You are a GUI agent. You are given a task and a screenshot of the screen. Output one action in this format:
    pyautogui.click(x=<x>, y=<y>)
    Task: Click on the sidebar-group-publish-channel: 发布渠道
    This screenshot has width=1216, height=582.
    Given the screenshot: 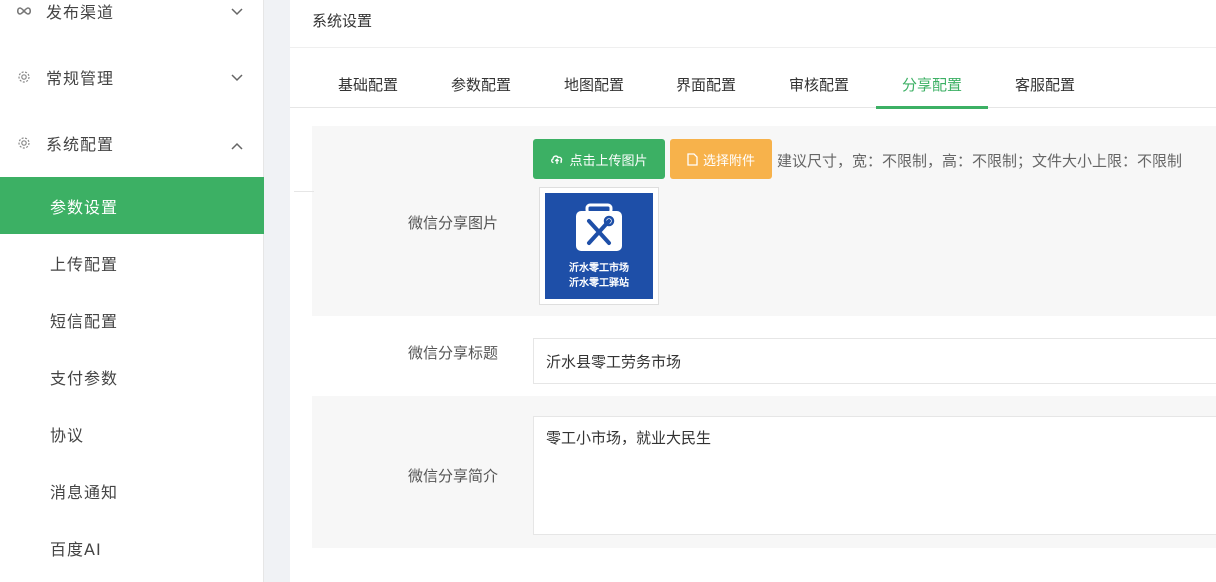 What is the action you would take?
    pyautogui.click(x=132, y=15)
    